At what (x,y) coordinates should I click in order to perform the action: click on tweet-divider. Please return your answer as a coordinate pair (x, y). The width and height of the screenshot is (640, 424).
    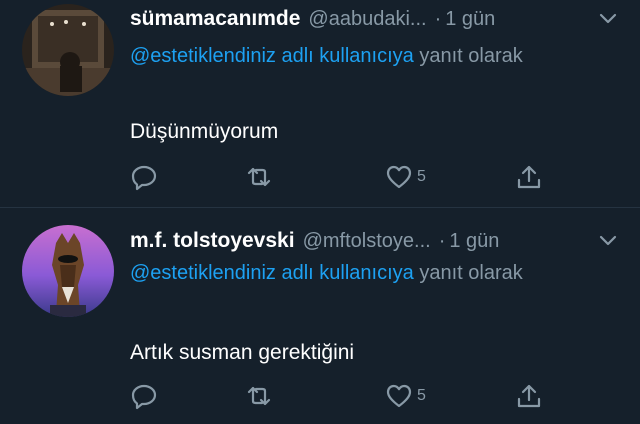
    Looking at the image, I should click on (320, 207).